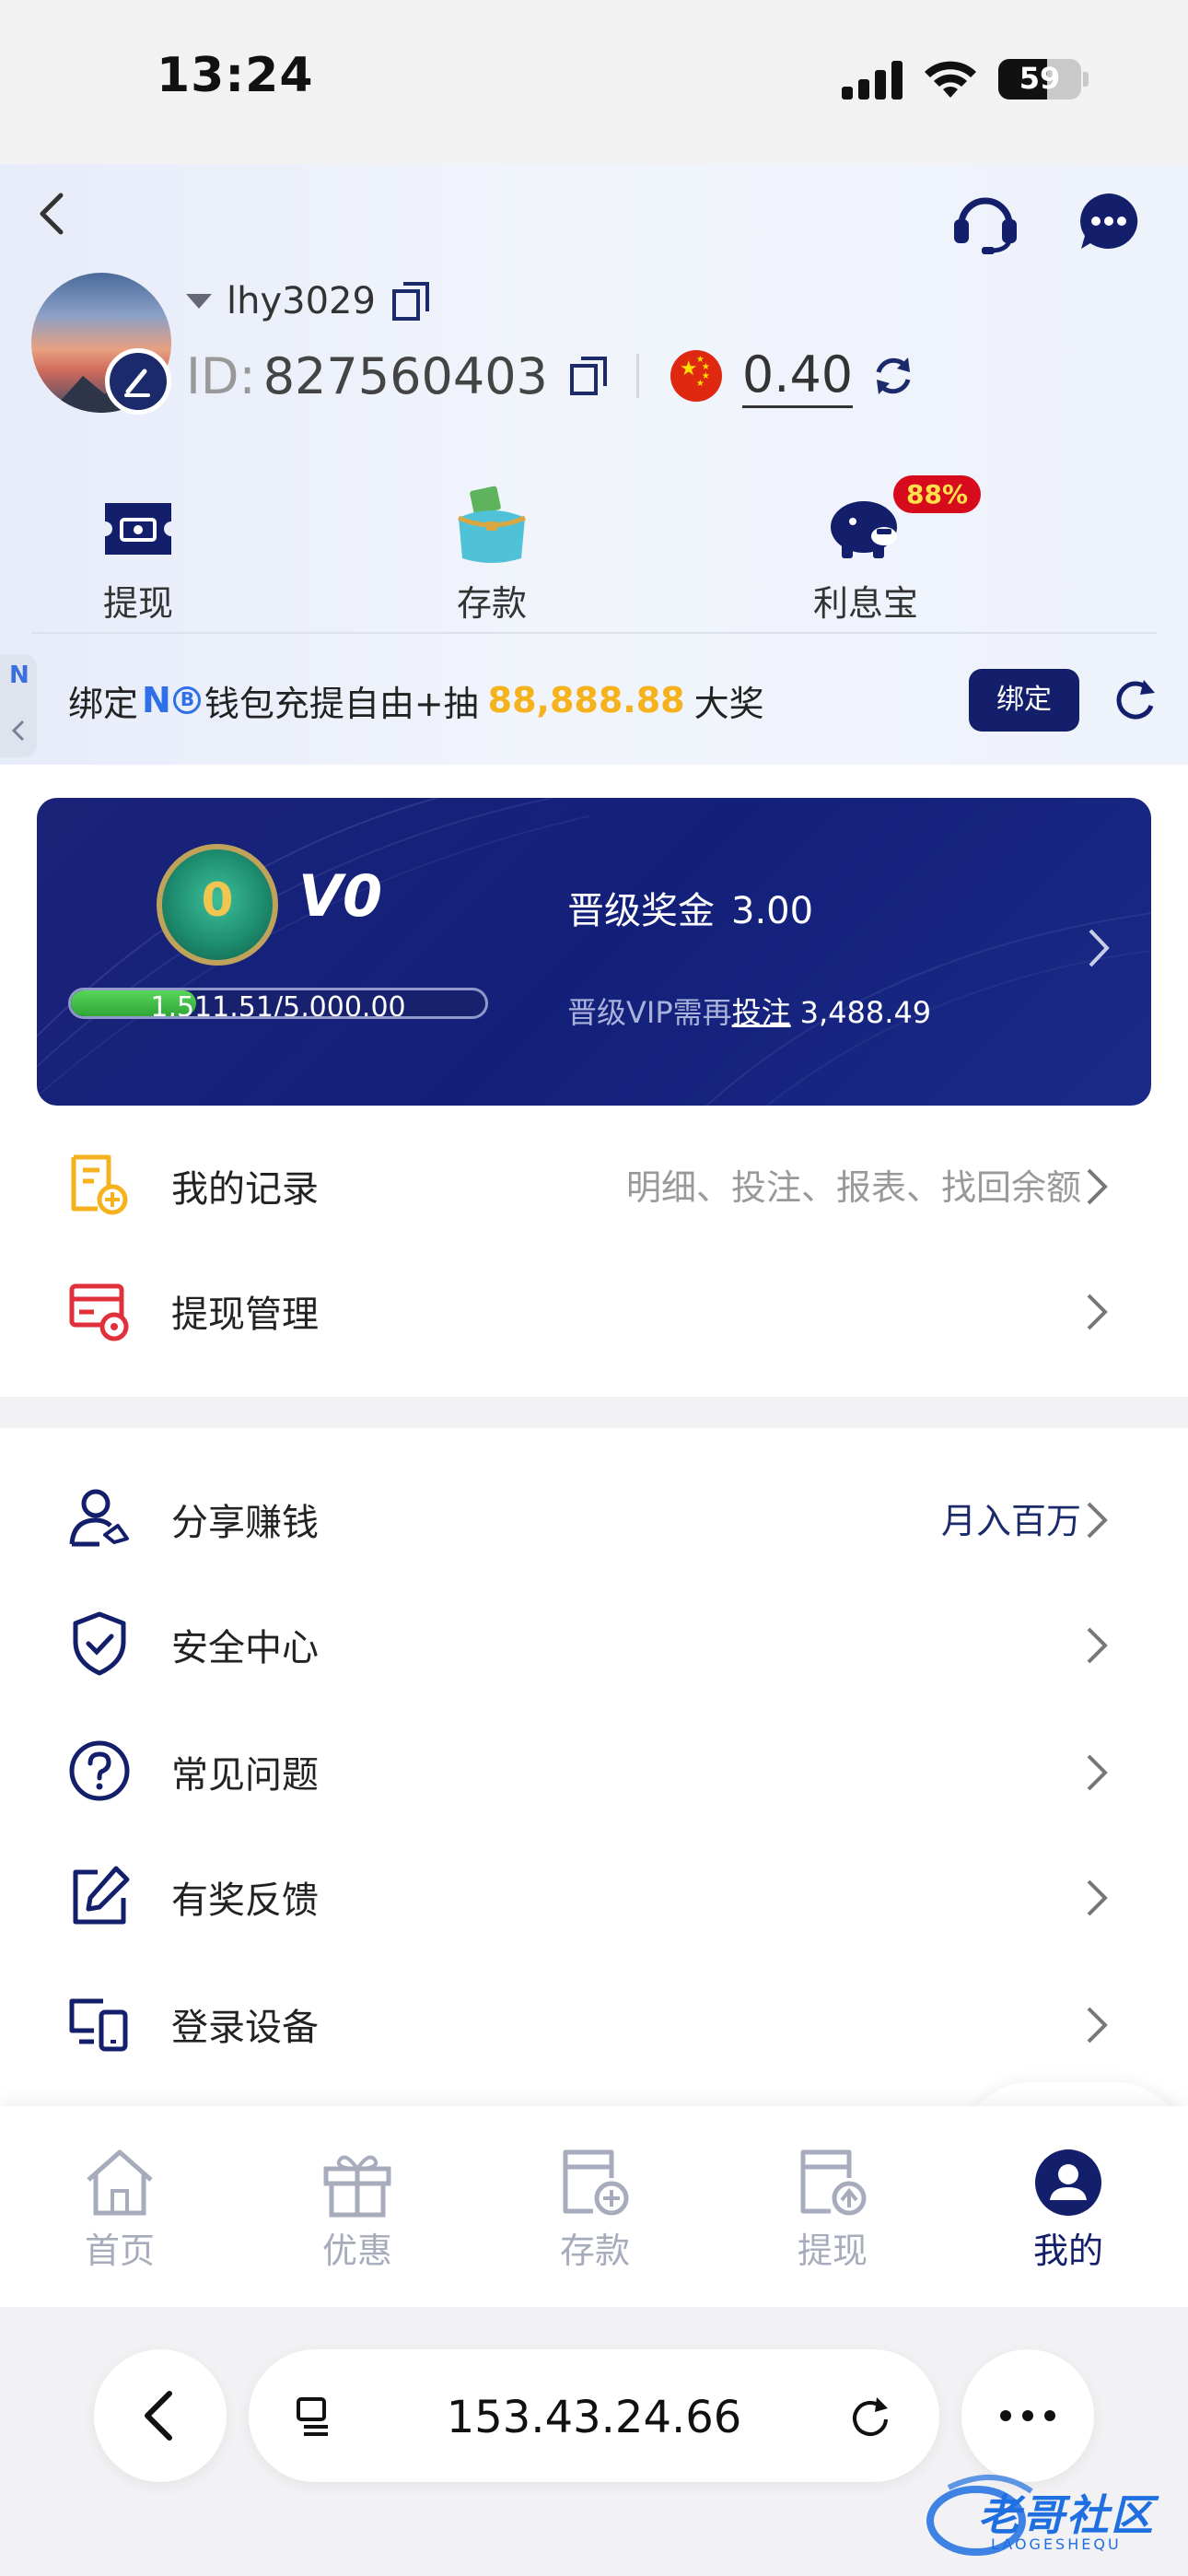 The height and width of the screenshot is (2576, 1188). What do you see at coordinates (245, 1776) in the screenshot?
I see `menu-label: 常见问题` at bounding box center [245, 1776].